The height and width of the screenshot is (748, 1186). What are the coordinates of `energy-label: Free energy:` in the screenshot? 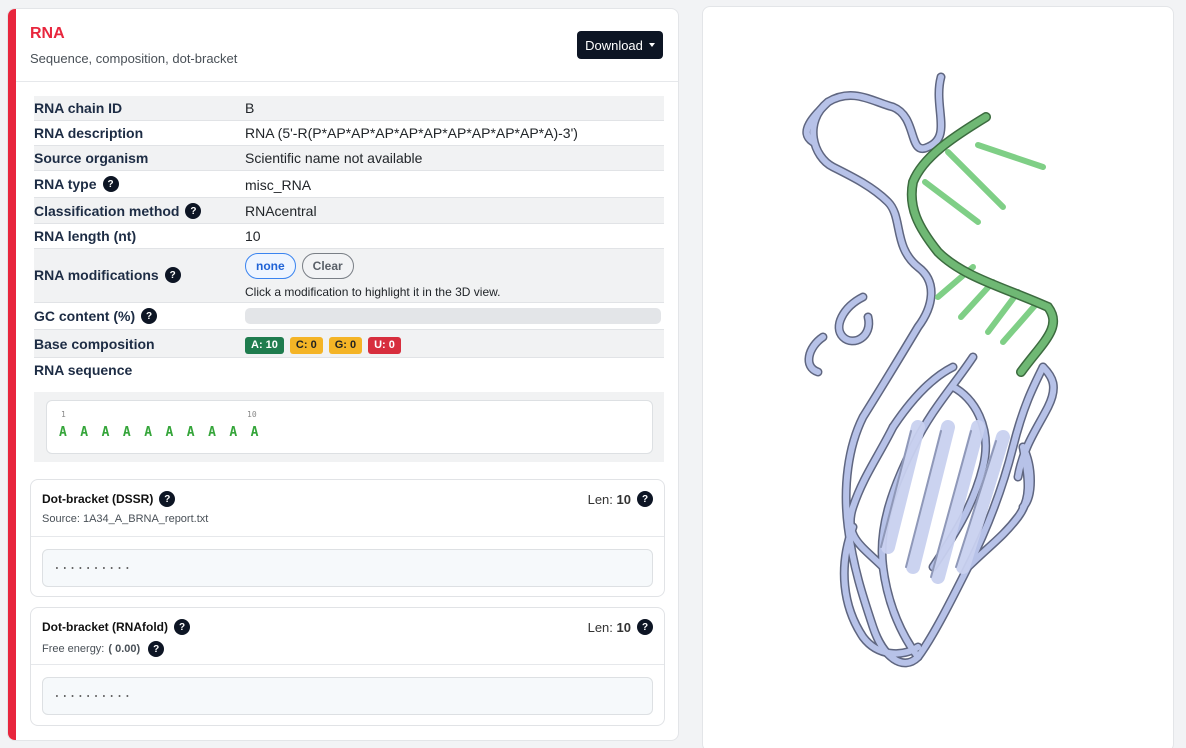 It's located at (73, 649).